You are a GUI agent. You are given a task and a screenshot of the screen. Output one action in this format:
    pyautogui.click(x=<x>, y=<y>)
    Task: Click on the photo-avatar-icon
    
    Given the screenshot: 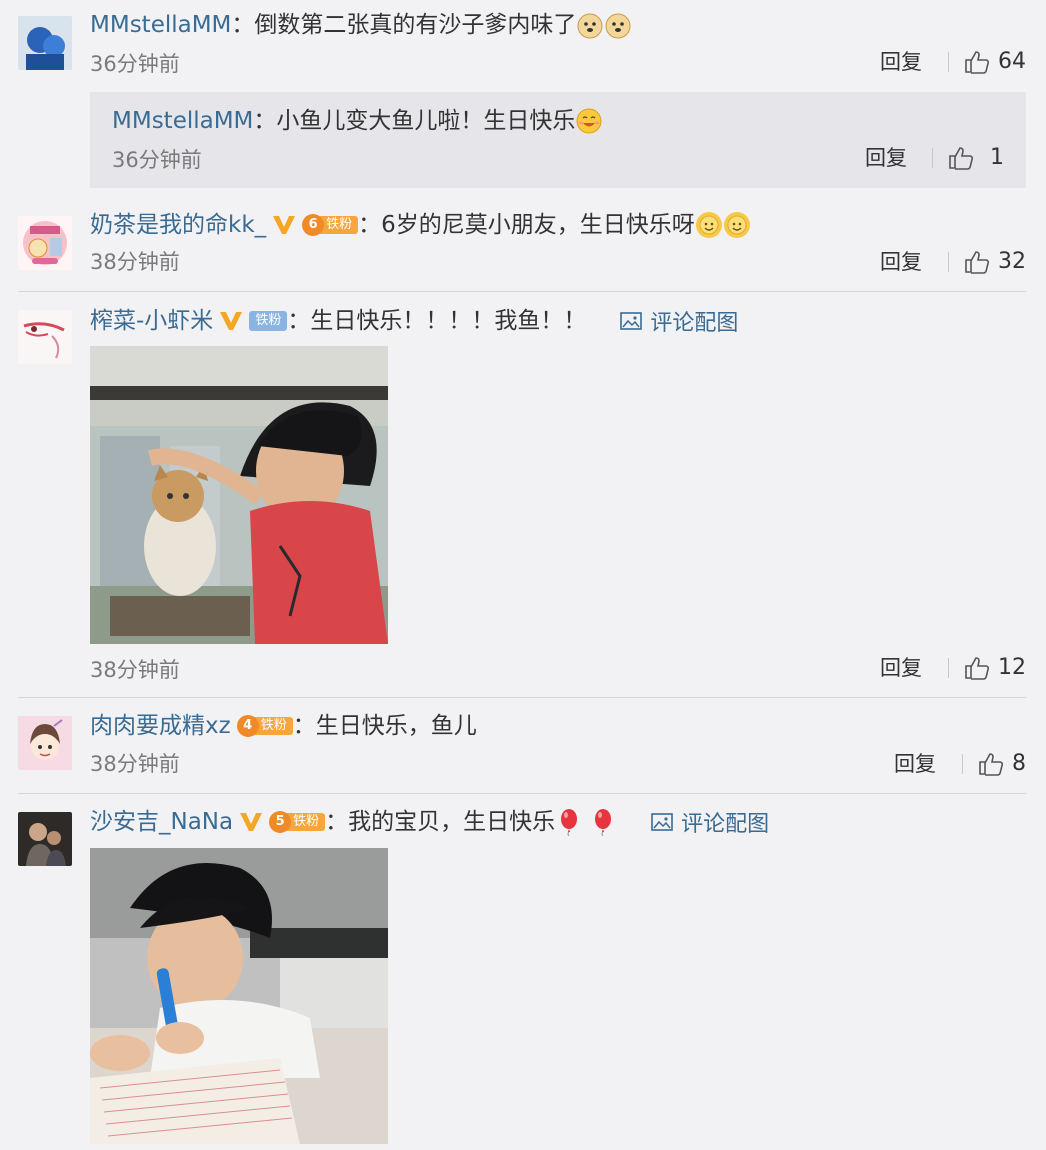 What is the action you would take?
    pyautogui.click(x=45, y=839)
    